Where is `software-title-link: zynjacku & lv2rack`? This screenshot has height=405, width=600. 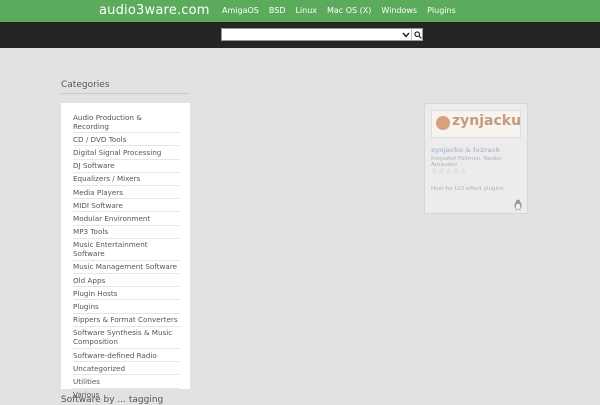 software-title-link: zynjacku & lv2rack is located at coordinates (465, 150).